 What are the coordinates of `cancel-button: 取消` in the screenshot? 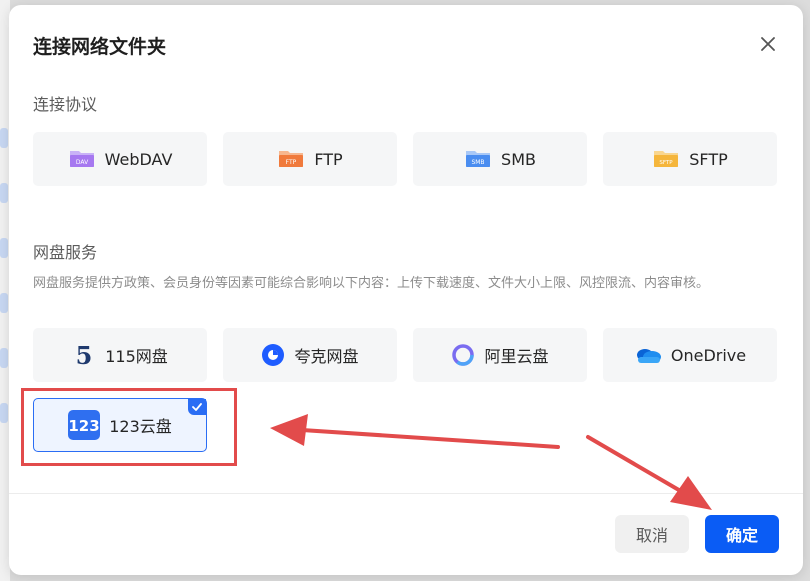 It's located at (652, 534).